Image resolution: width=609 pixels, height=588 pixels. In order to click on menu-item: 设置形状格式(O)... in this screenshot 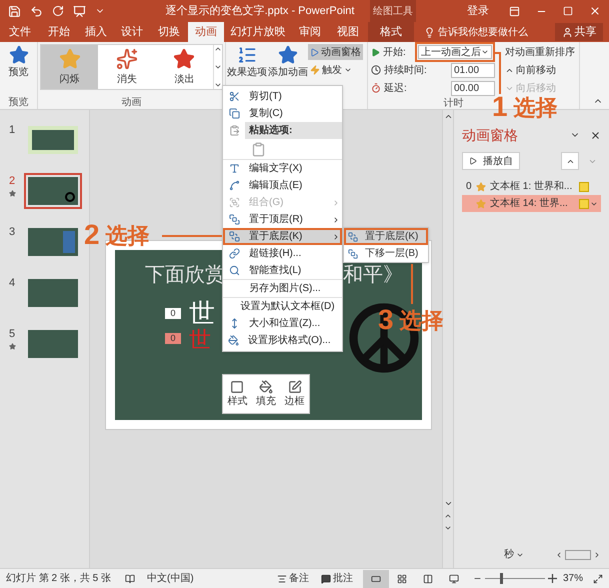, I will do `click(282, 340)`.